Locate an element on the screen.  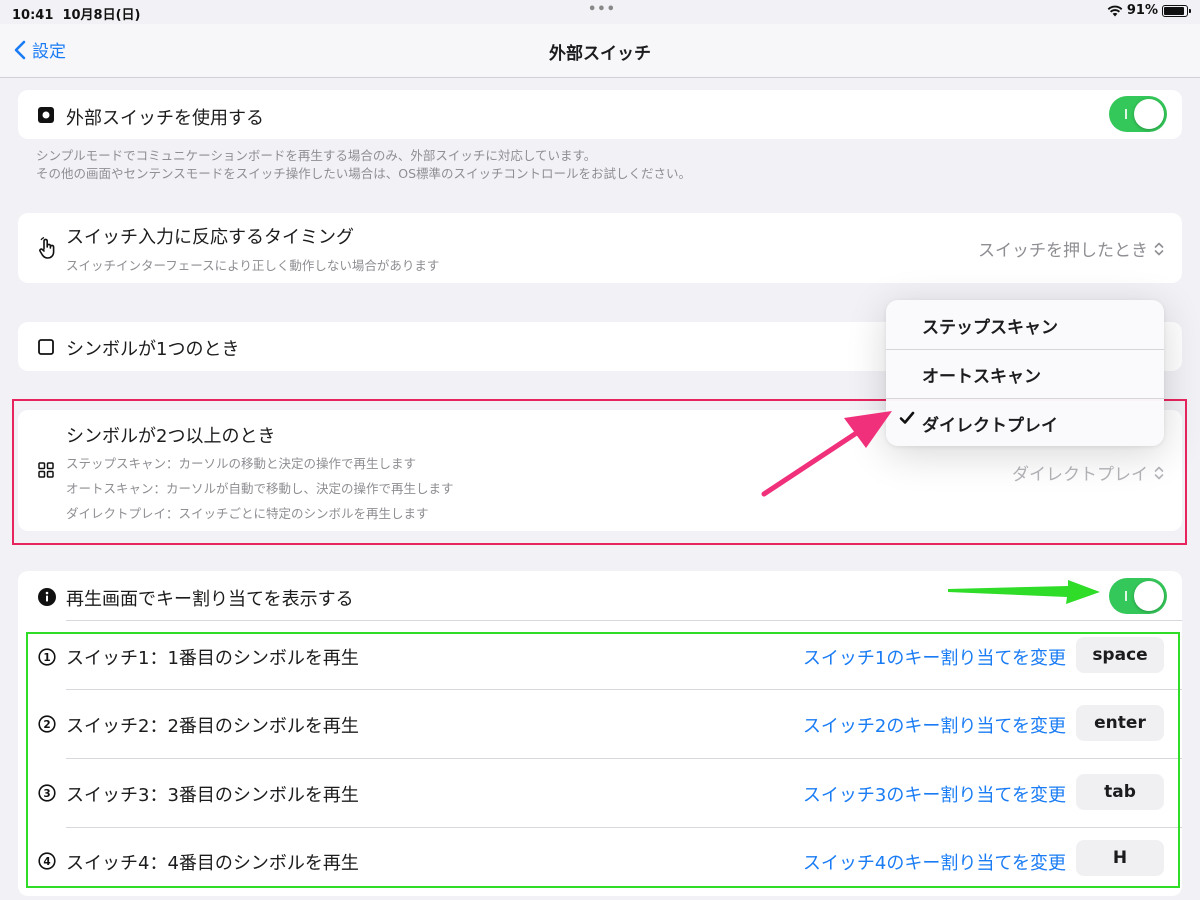
green-arrow-icon is located at coordinates (1024, 592).